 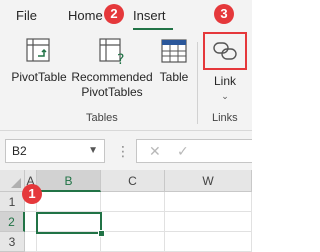 I want to click on tab-home: Home, so click(x=85, y=15).